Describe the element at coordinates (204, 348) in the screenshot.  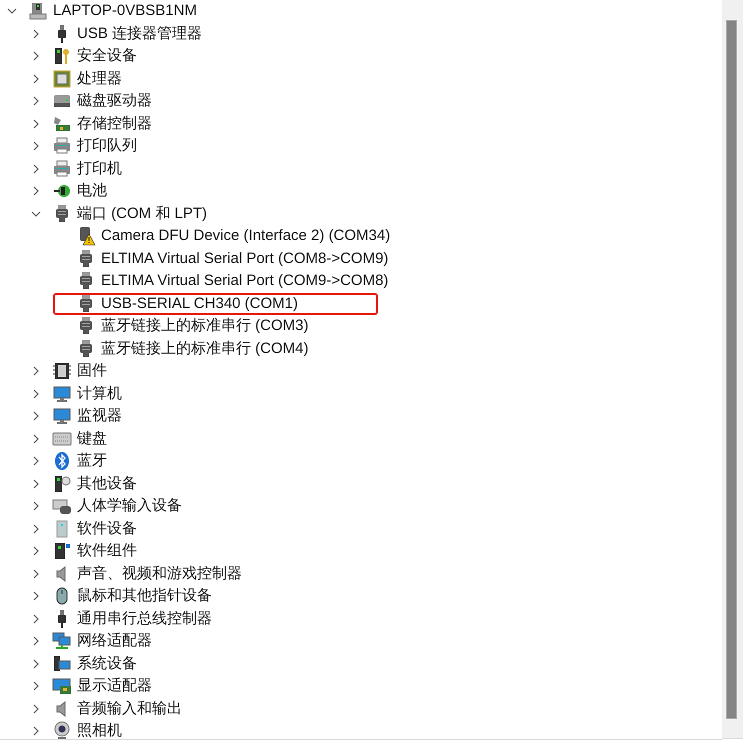
I see `tree-item: 蓝牙链接上的标准串行 (COM4)` at that location.